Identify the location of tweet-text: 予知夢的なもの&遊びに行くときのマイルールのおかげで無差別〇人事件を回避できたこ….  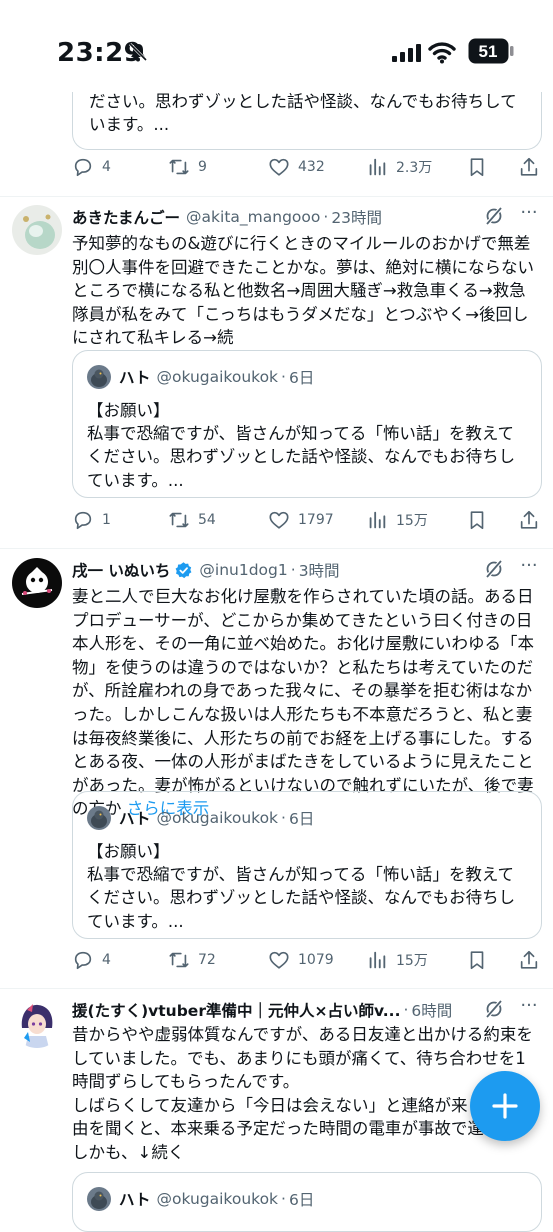
(303, 291).